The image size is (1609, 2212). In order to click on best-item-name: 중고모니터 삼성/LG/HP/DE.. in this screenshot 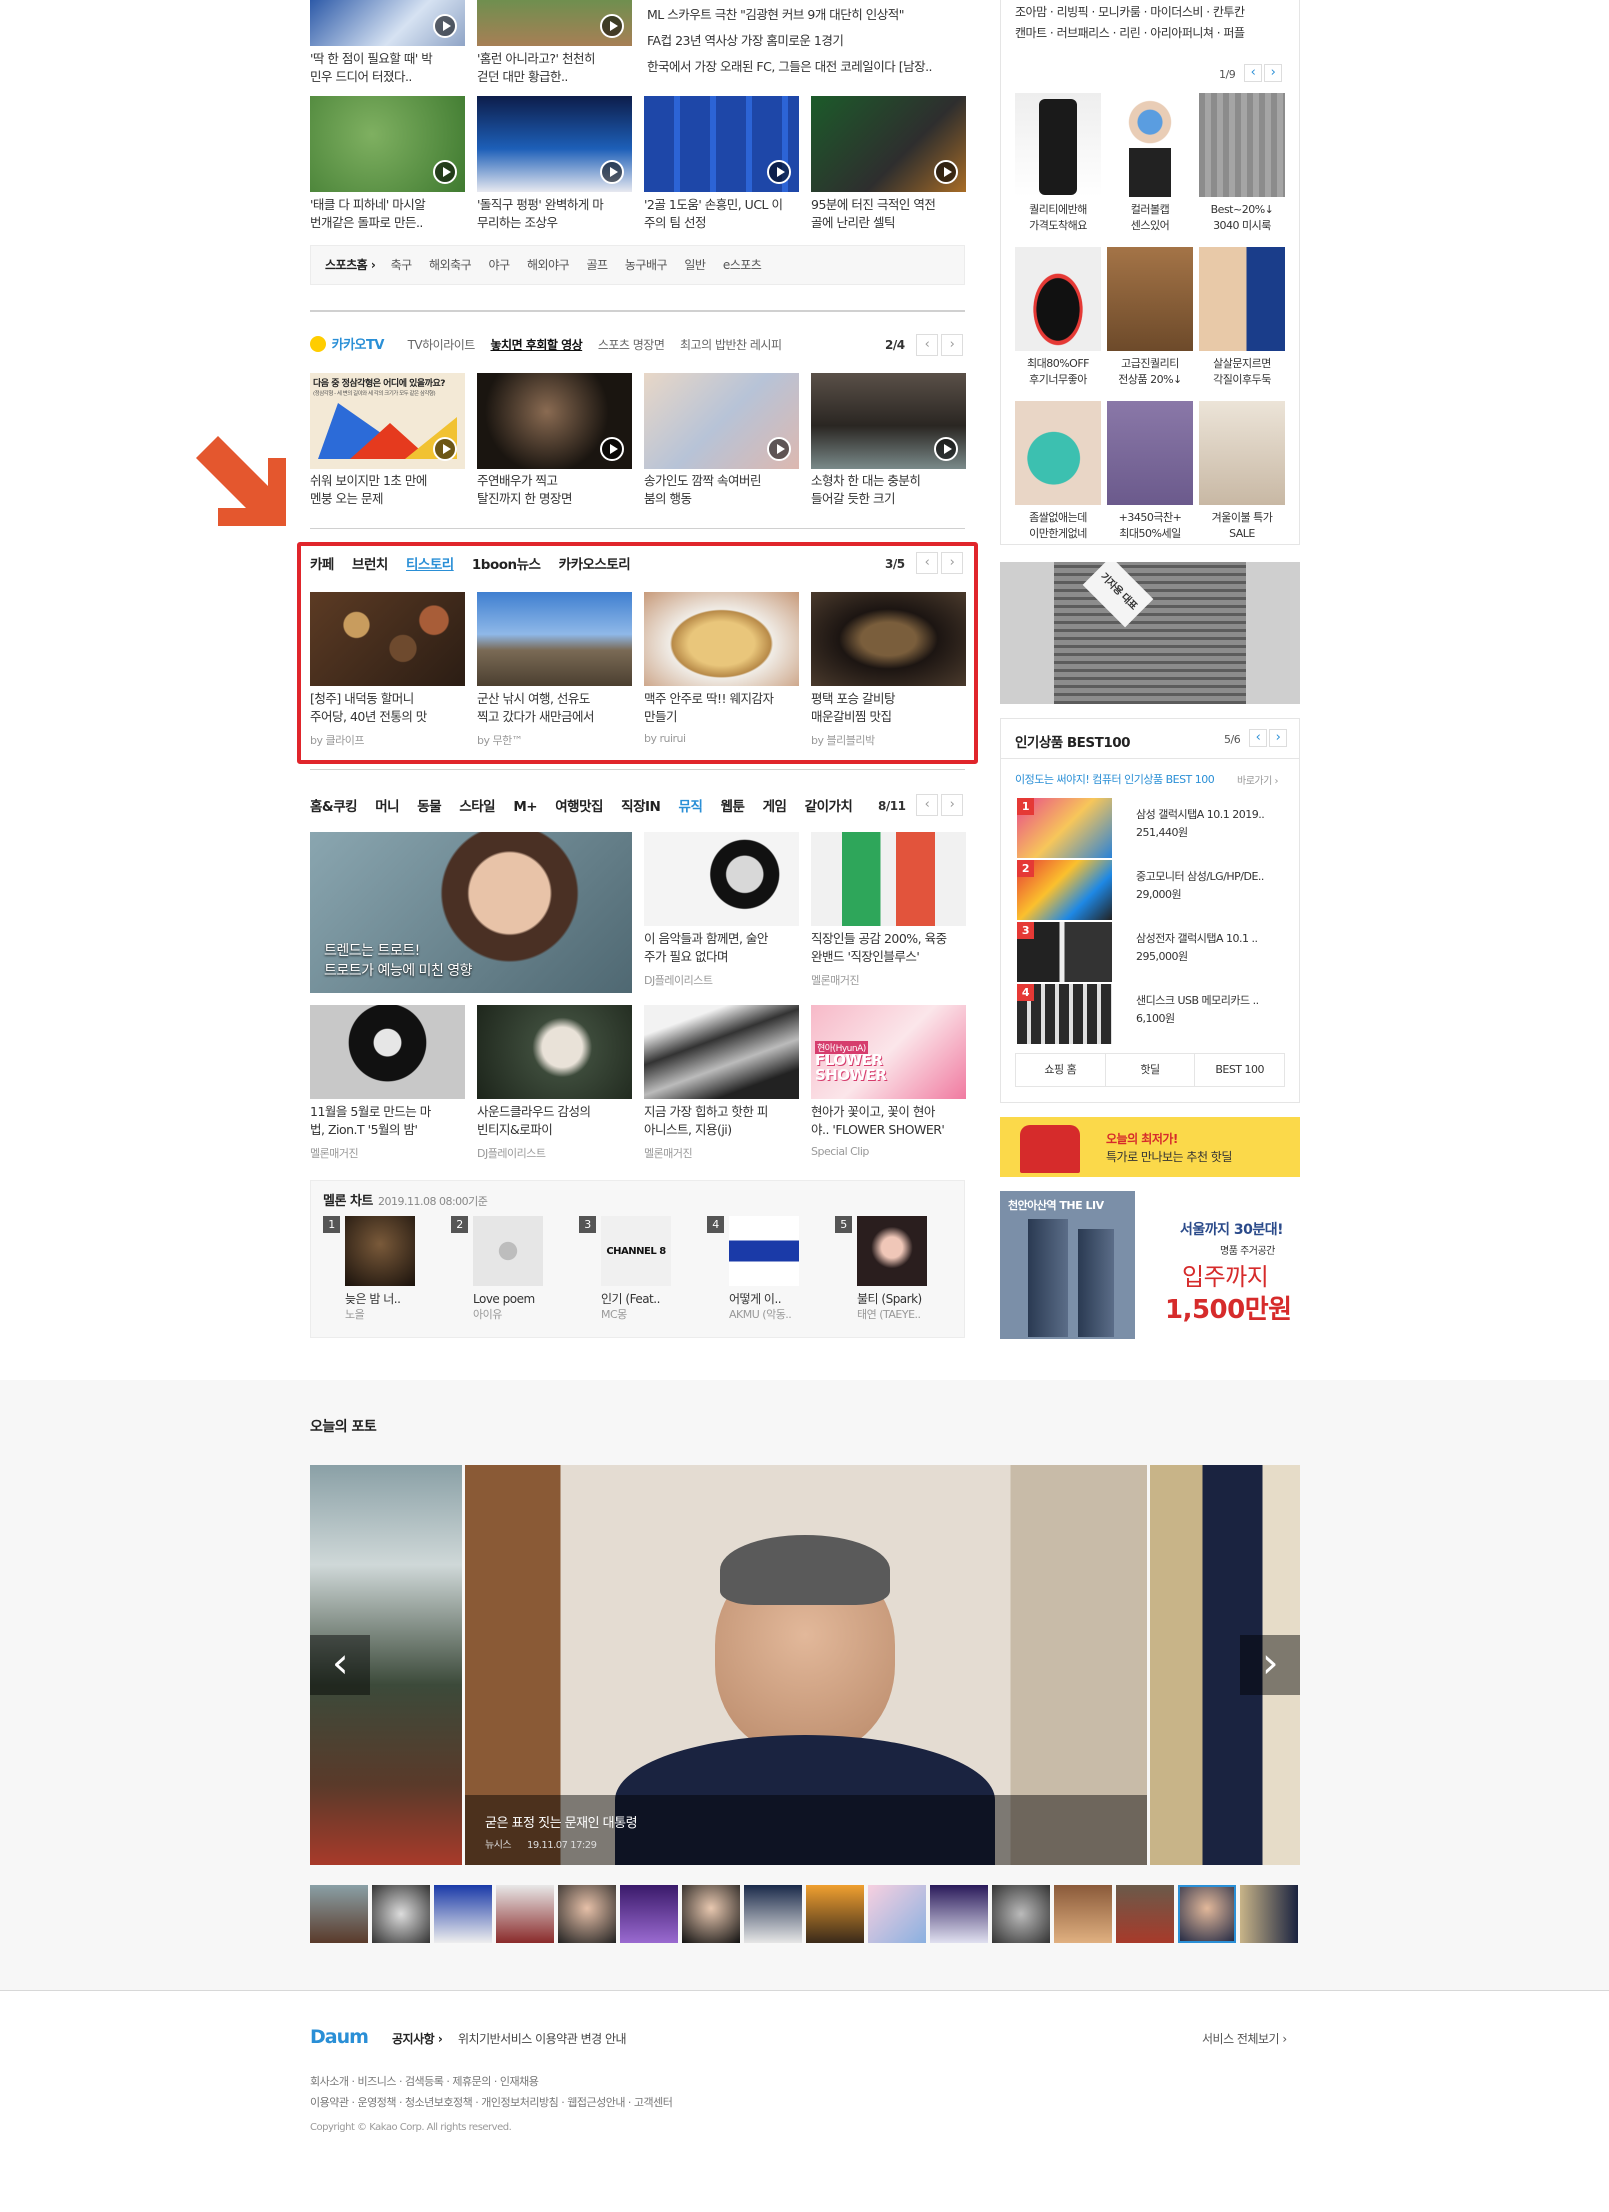, I will do `click(1200, 877)`.